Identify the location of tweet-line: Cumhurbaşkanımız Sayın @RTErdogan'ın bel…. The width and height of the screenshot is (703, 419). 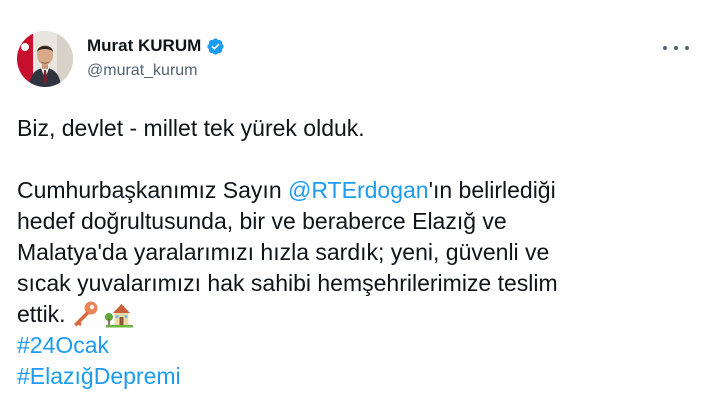
(347, 190).